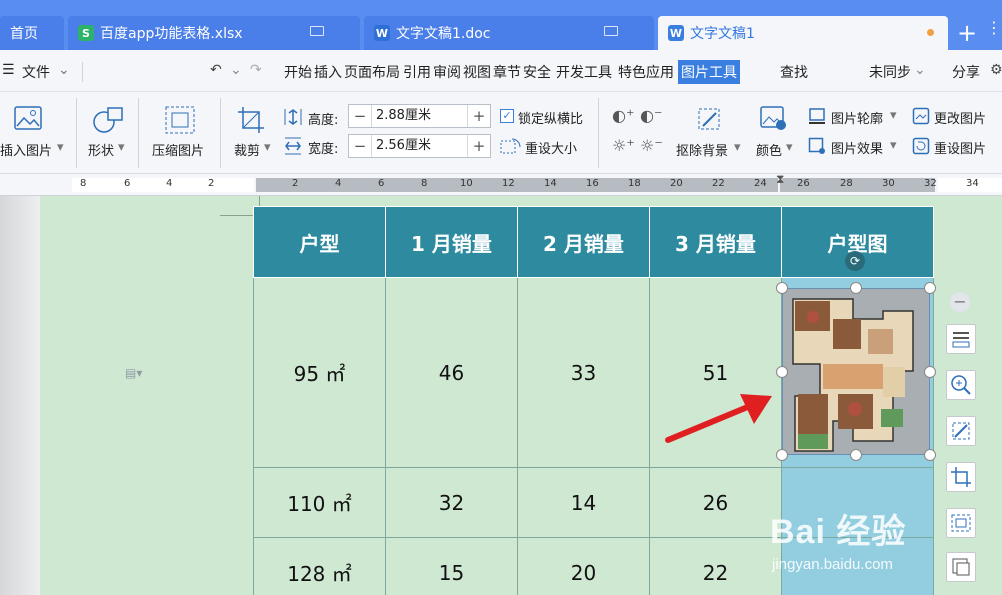 The height and width of the screenshot is (595, 1002). Describe the element at coordinates (372, 72) in the screenshot. I see `menu-page-layout: 页面布局` at that location.